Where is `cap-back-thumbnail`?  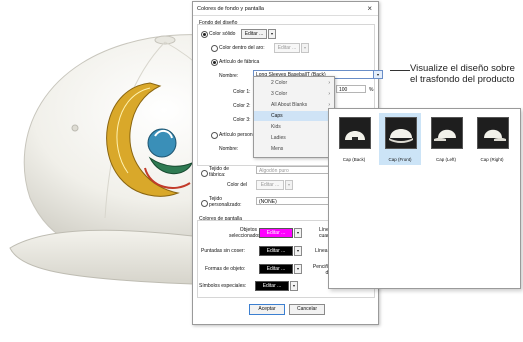 cap-back-thumbnail is located at coordinates (355, 133).